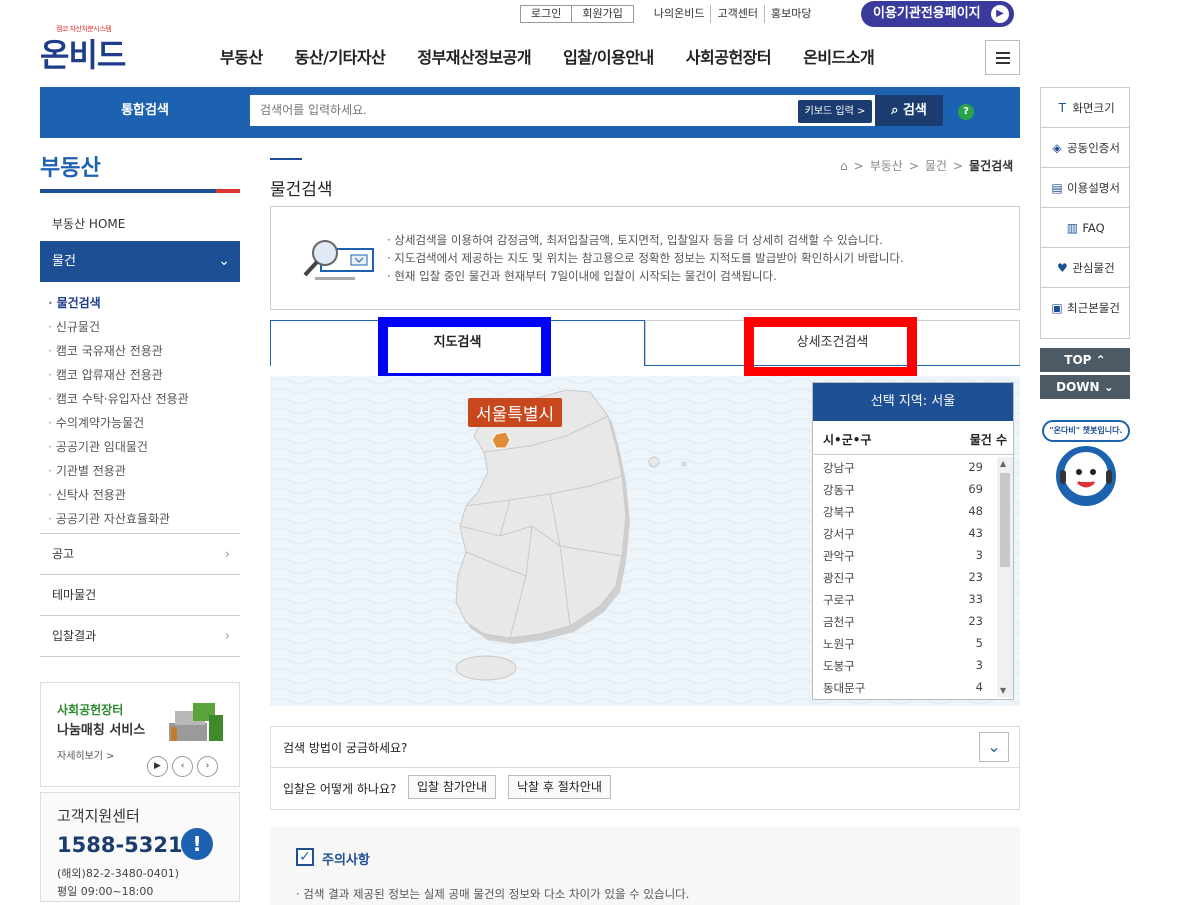  I want to click on support-overseas: (해외)82-2-3480-0401), so click(118, 873).